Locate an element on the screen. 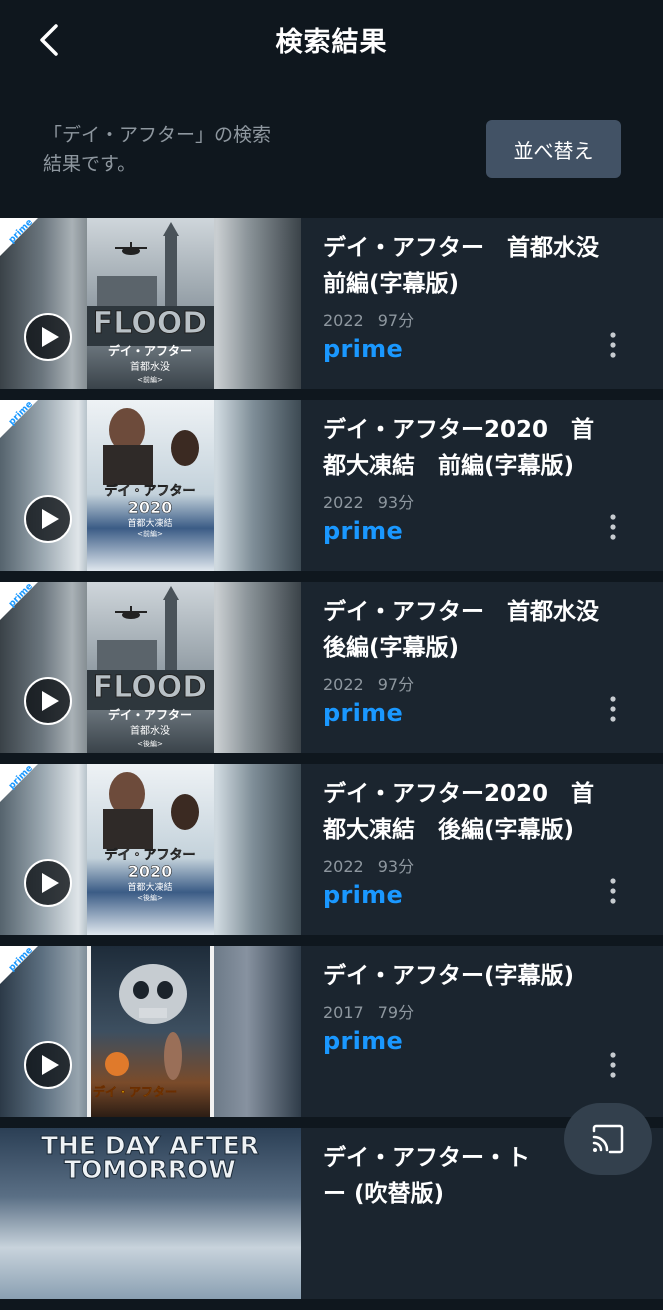 This screenshot has width=663, height=1310. result-title: デイ・アフター 首都水没 前編(字幕版) is located at coordinates (485, 266).